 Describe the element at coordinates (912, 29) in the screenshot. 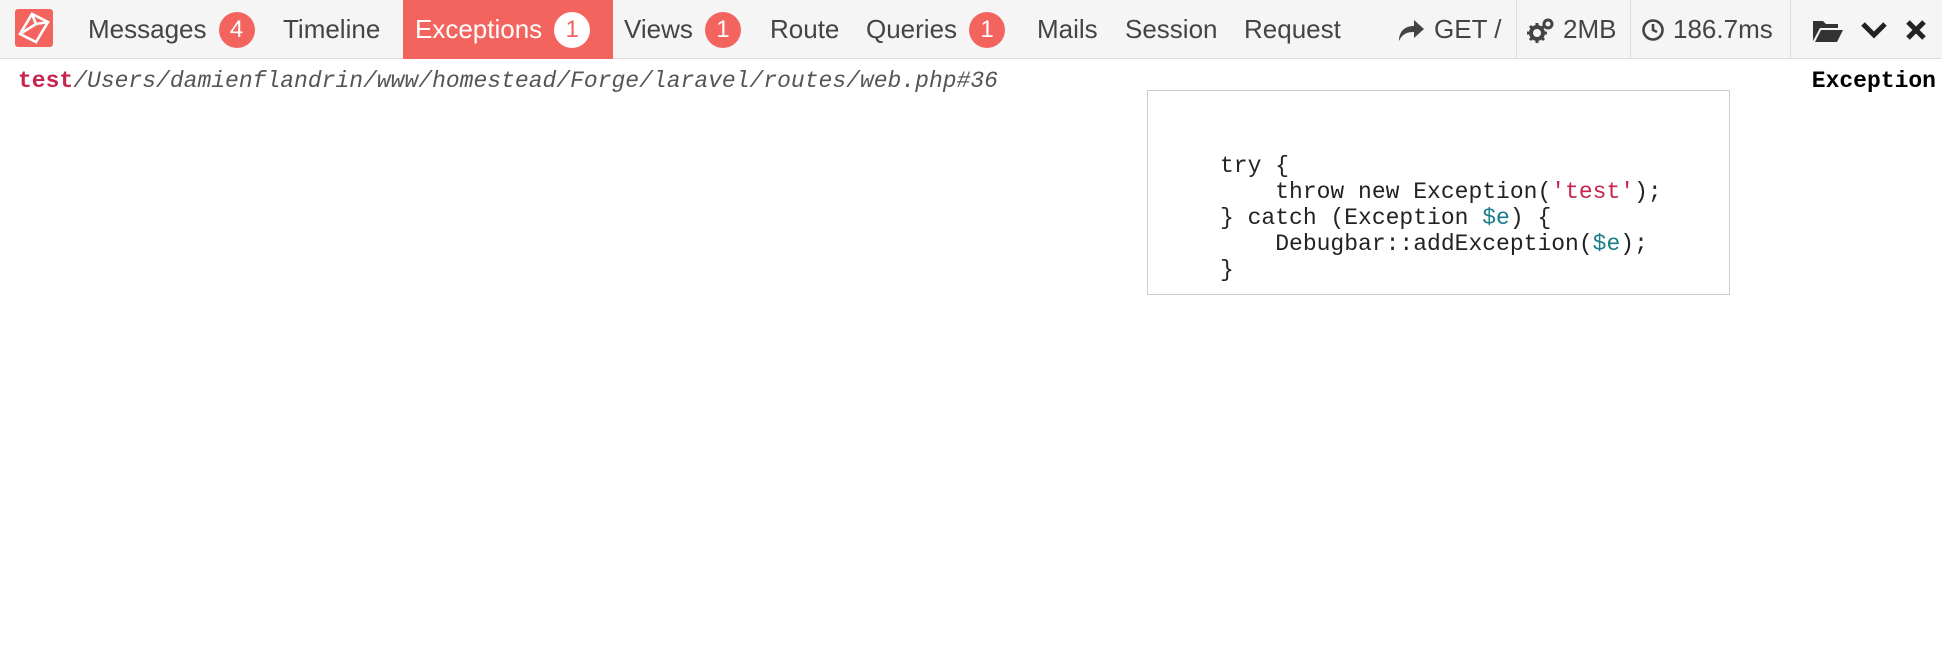

I see `tab-label: Queries` at that location.